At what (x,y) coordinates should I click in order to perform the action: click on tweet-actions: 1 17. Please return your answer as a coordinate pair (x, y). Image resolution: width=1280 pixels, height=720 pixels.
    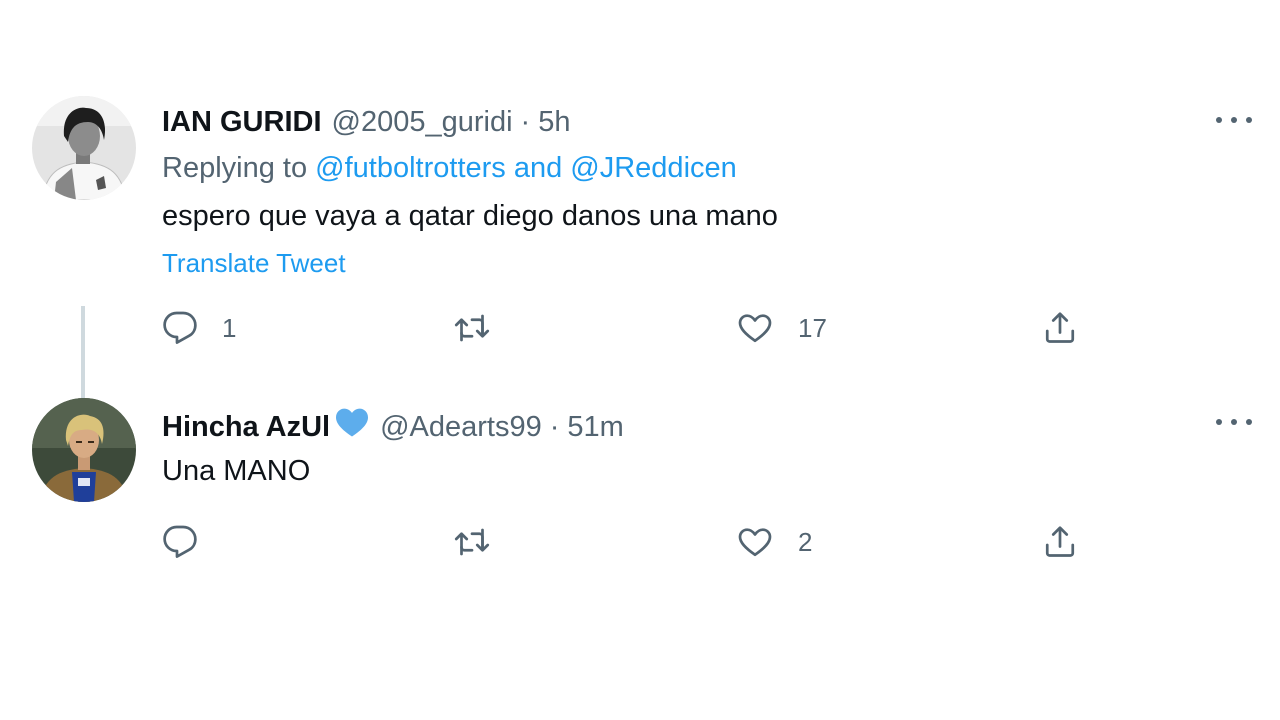
    Looking at the image, I should click on (640, 328).